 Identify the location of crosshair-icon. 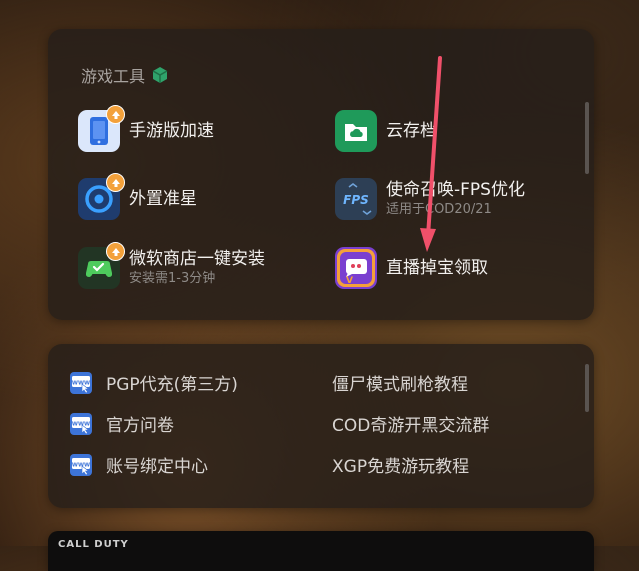
(101, 196).